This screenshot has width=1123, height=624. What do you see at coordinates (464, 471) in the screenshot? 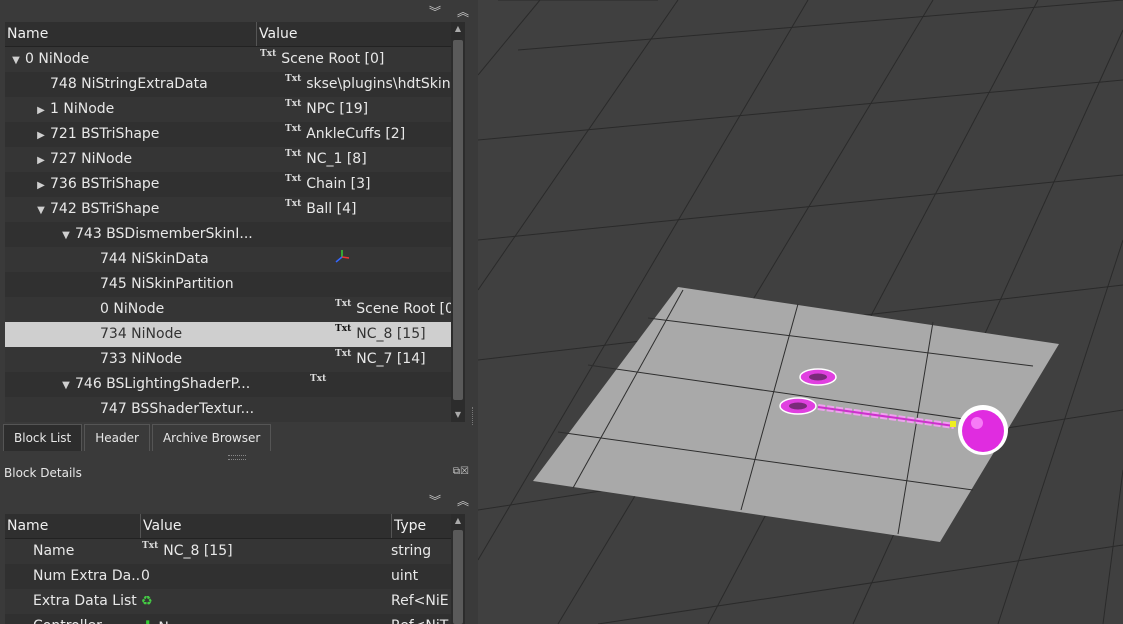
I see `close-icon: ☒` at bounding box center [464, 471].